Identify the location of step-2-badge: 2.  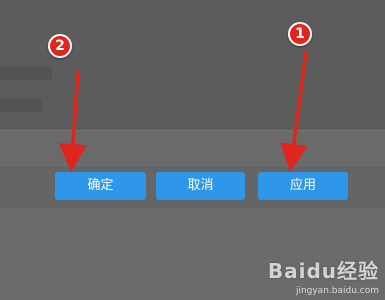
(60, 46).